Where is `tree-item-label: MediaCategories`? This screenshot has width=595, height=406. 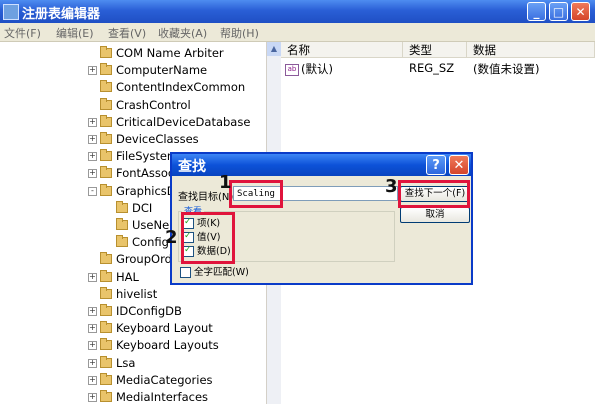 tree-item-label: MediaCategories is located at coordinates (164, 379).